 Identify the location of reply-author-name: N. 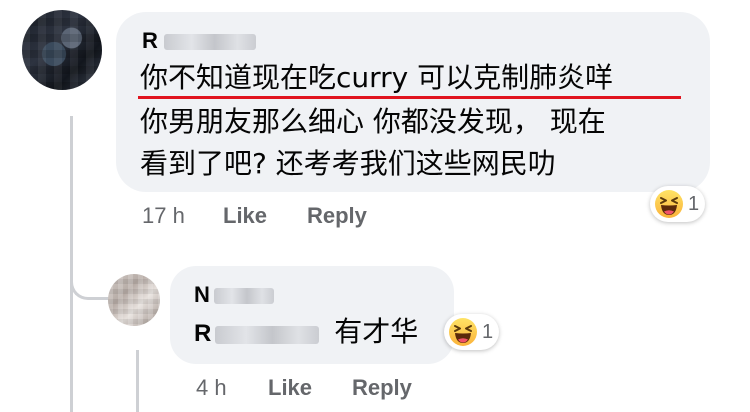
(234, 295).